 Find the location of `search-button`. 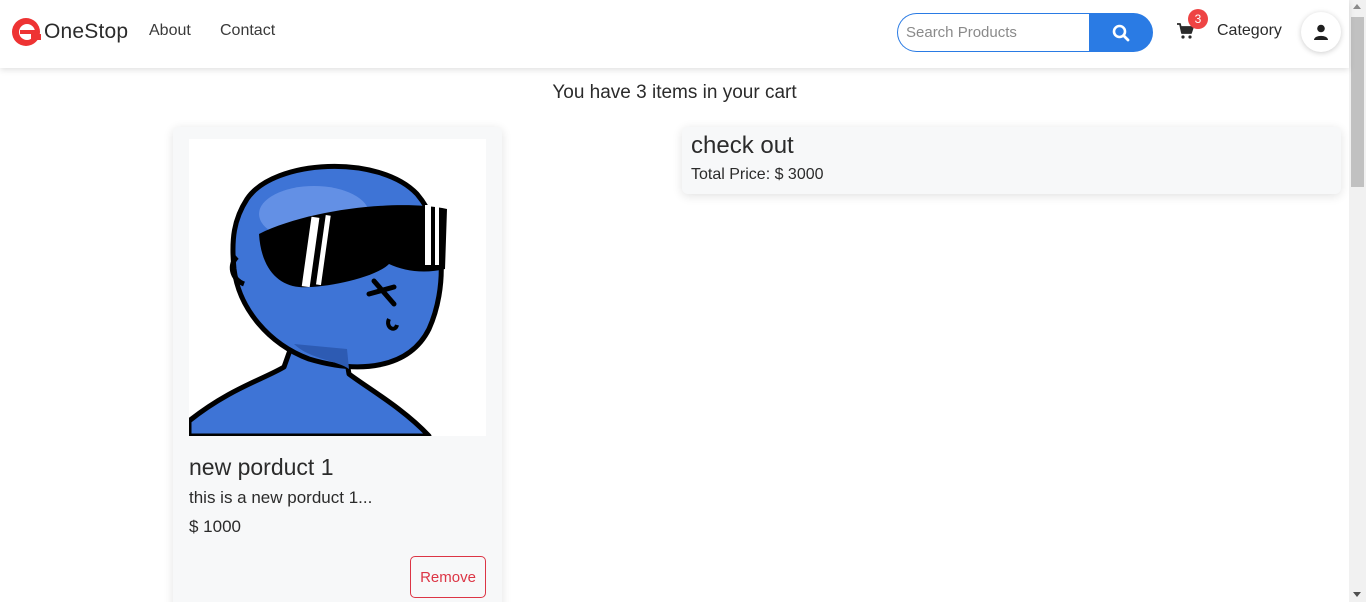

search-button is located at coordinates (1121, 32).